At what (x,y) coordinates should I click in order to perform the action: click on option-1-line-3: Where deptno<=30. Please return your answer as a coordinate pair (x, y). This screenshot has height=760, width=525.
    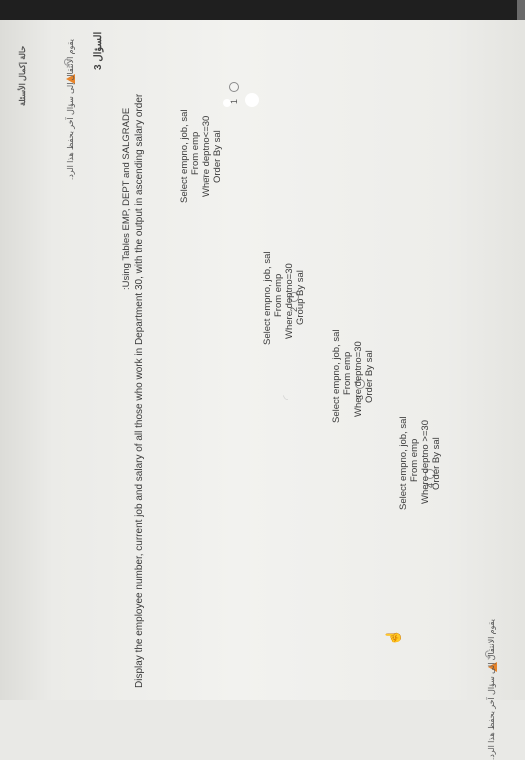
    Looking at the image, I should click on (206, 156).